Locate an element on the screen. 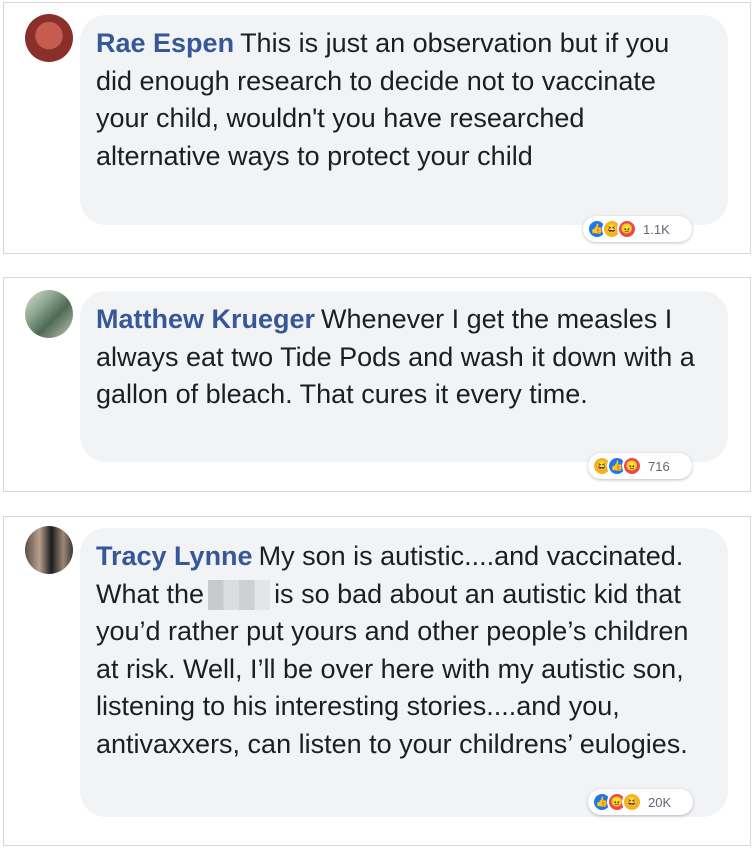 The image size is (755, 848). haha-icon: 😆 is located at coordinates (632, 802).